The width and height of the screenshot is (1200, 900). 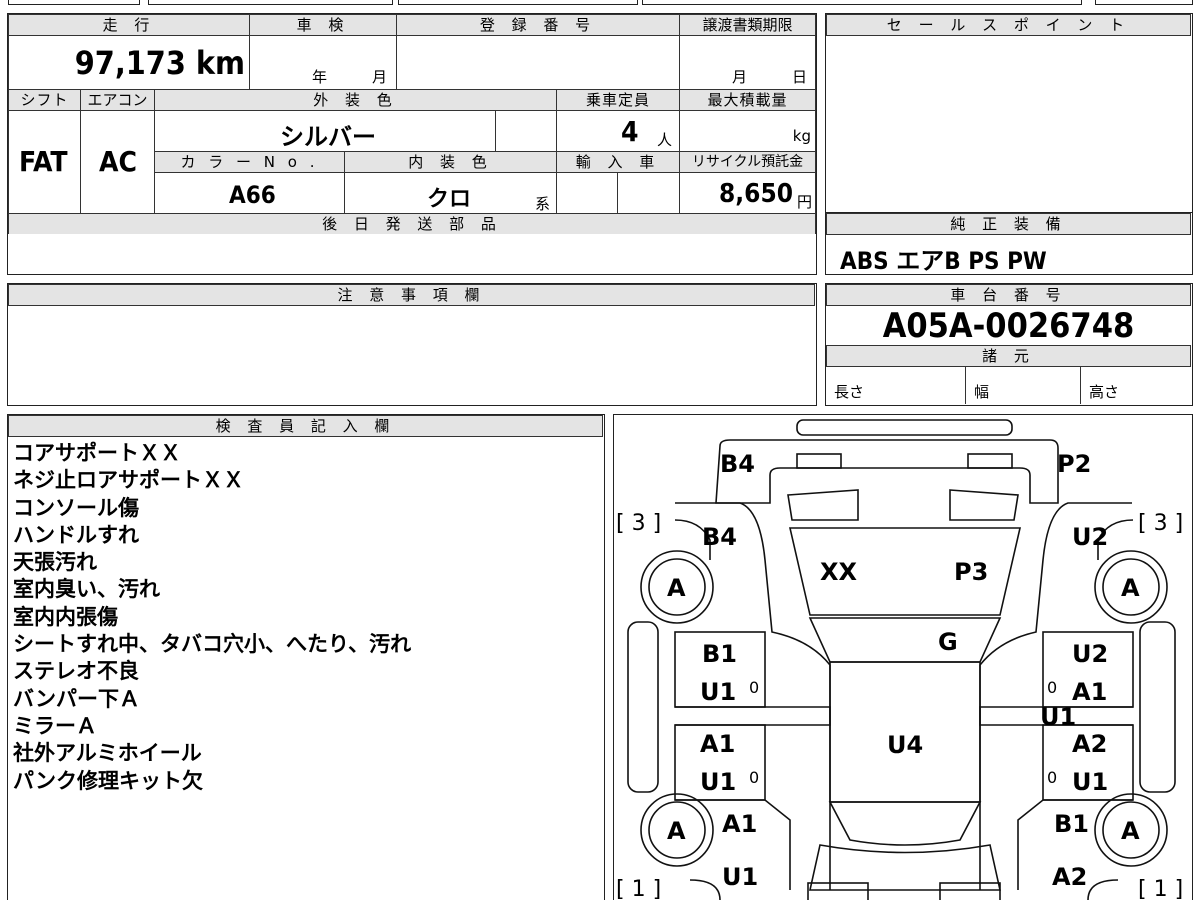 I want to click on specs-label: 諸 元, so click(x=1008, y=356).